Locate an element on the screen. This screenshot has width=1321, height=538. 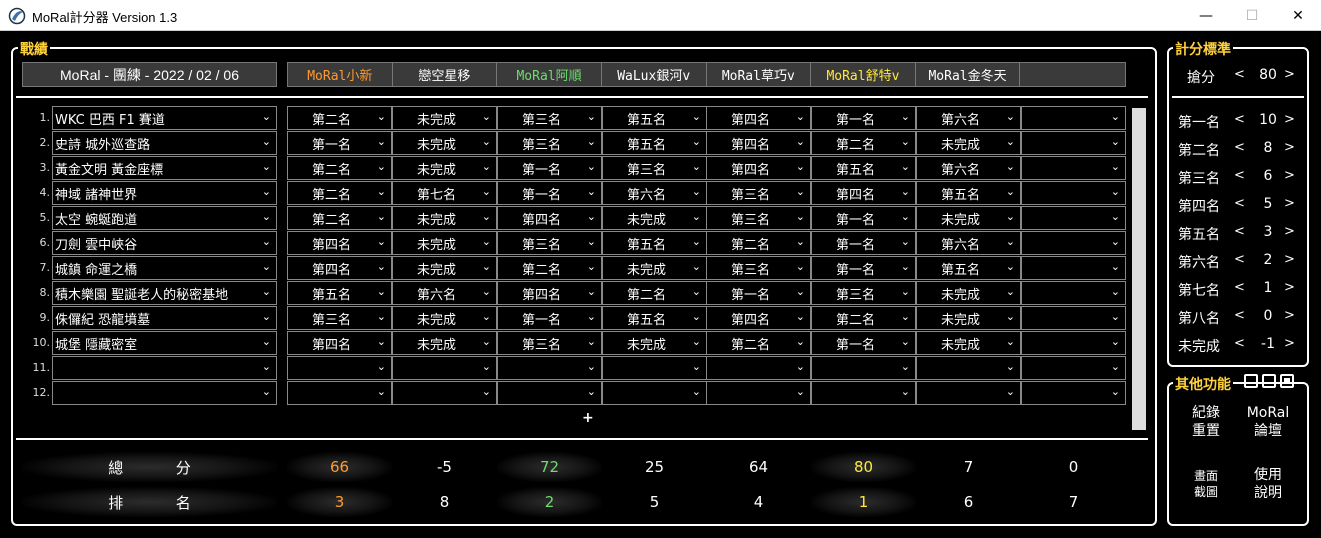
scrollbar-thumb is located at coordinates (1139, 269).